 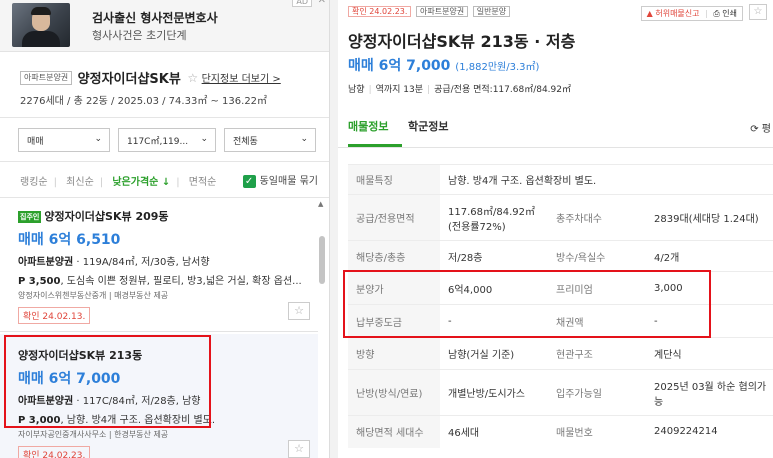 What do you see at coordinates (245, 142) in the screenshot?
I see `dong-value: 전체동` at bounding box center [245, 142].